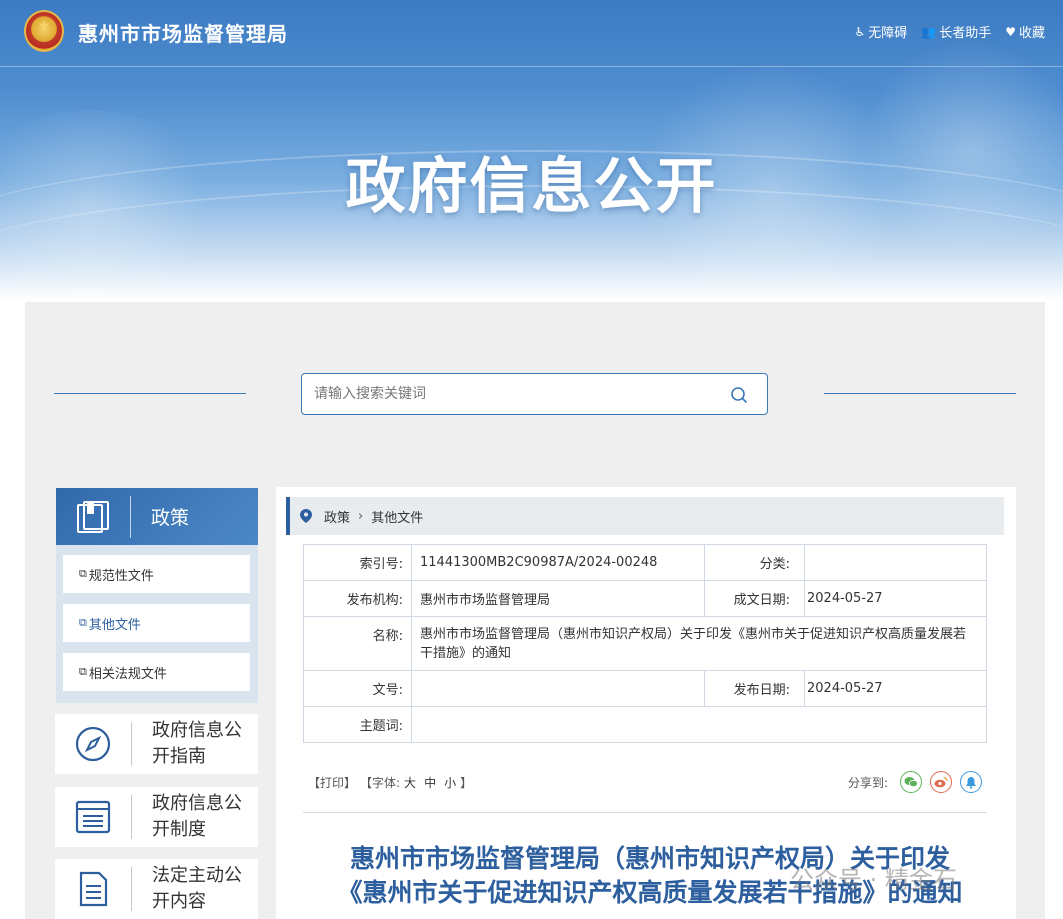 Image resolution: width=1063 pixels, height=919 pixels. Describe the element at coordinates (357, 688) in the screenshot. I see `meta-docno-label: 文号:` at that location.